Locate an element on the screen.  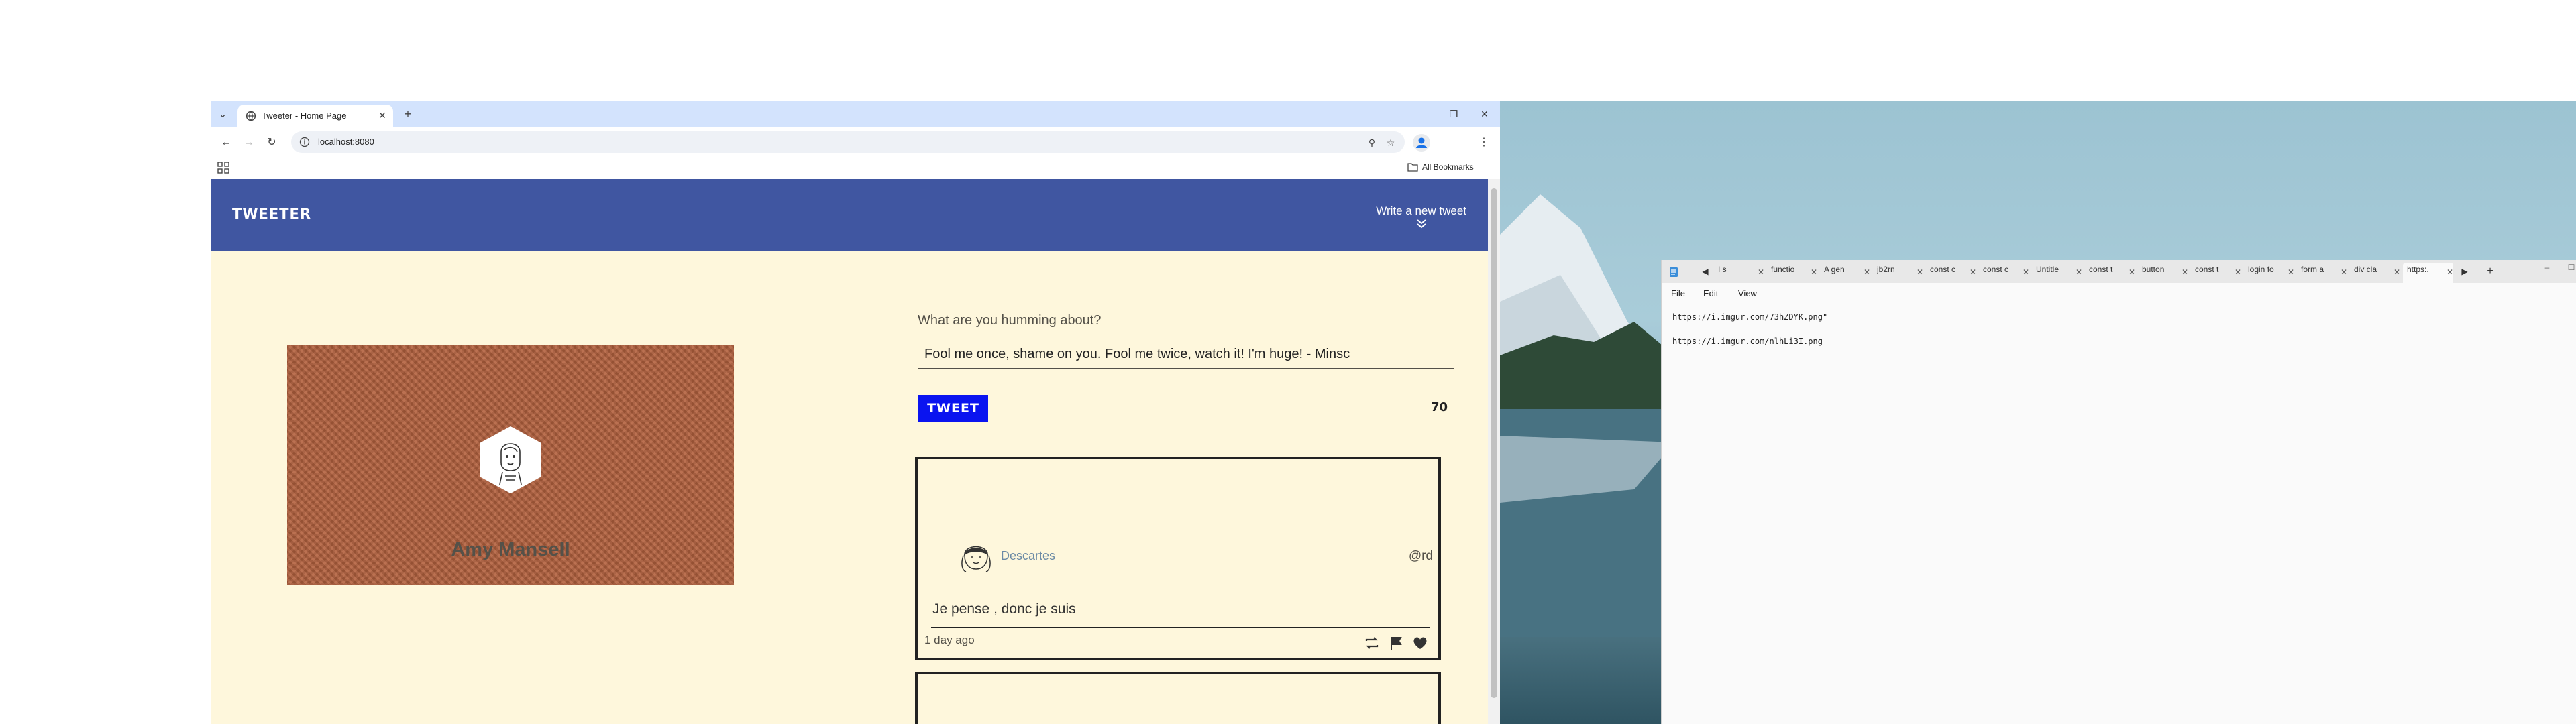
tab-title: Tweeter - Home Page is located at coordinates (304, 116).